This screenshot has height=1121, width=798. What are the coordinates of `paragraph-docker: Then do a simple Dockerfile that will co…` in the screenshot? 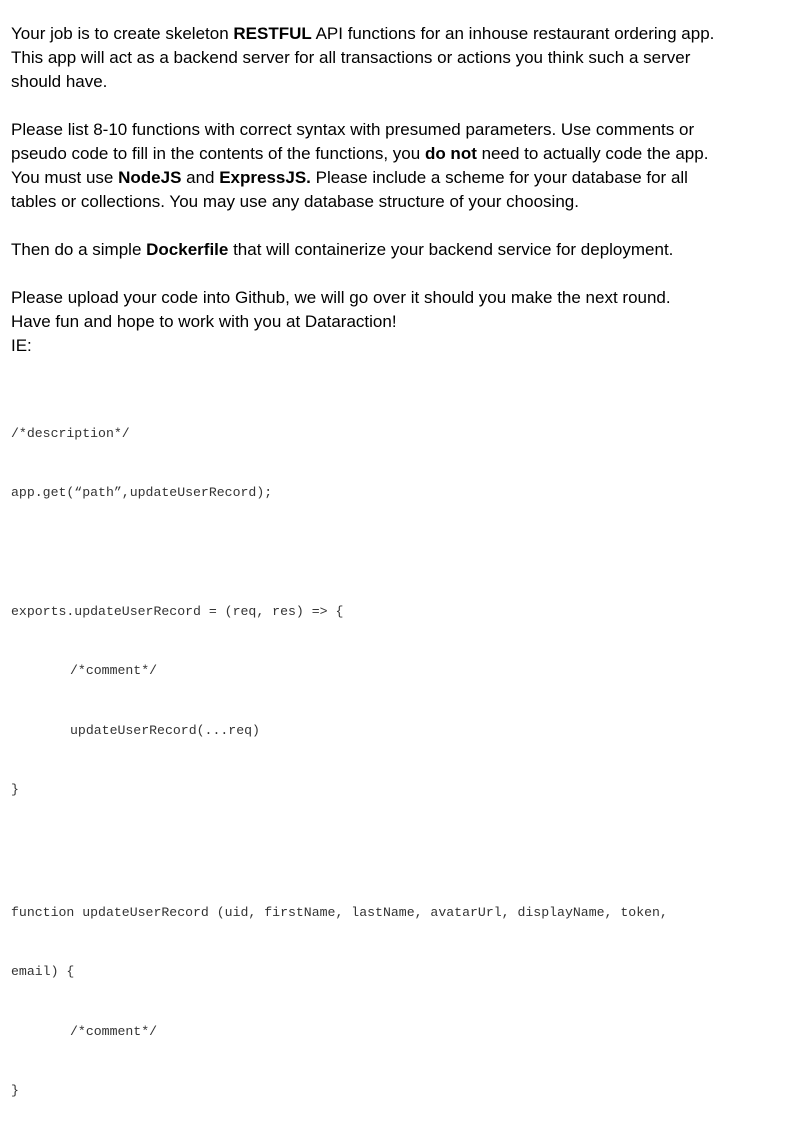 It's located at (398, 250).